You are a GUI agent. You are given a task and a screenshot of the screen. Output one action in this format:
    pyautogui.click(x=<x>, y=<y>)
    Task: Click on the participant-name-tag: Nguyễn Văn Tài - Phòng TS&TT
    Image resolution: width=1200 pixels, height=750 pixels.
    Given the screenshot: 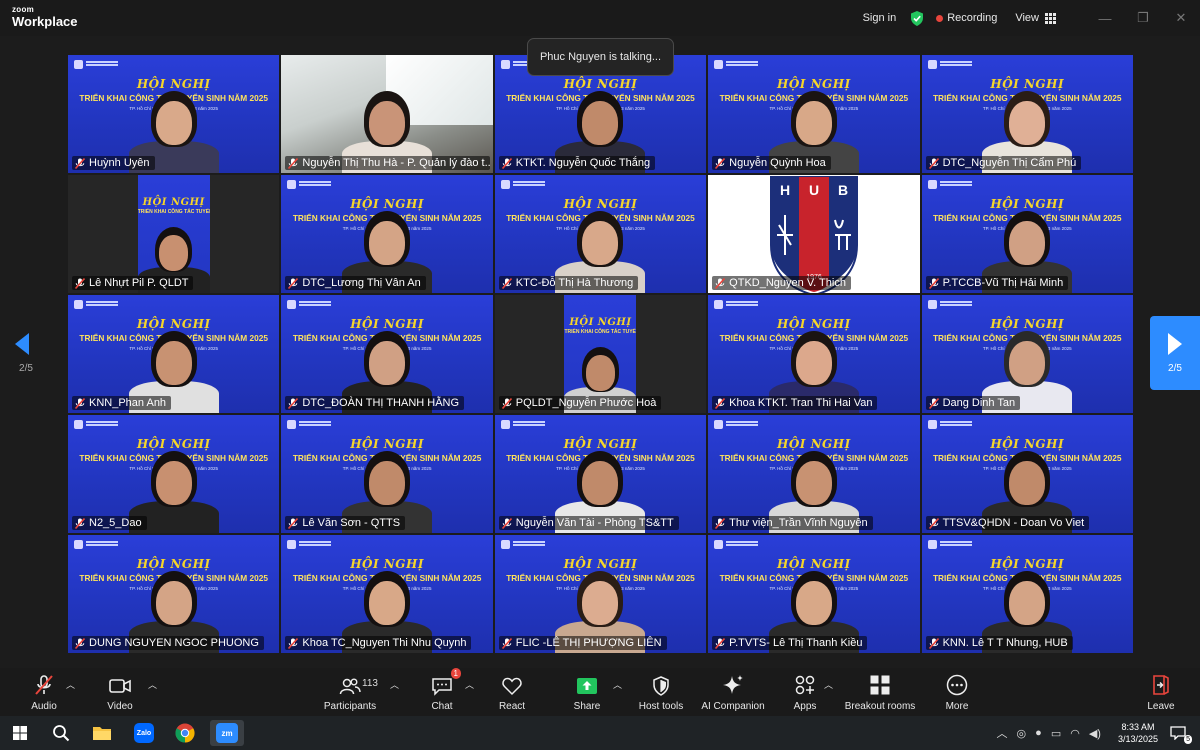 What is the action you would take?
    pyautogui.click(x=588, y=523)
    